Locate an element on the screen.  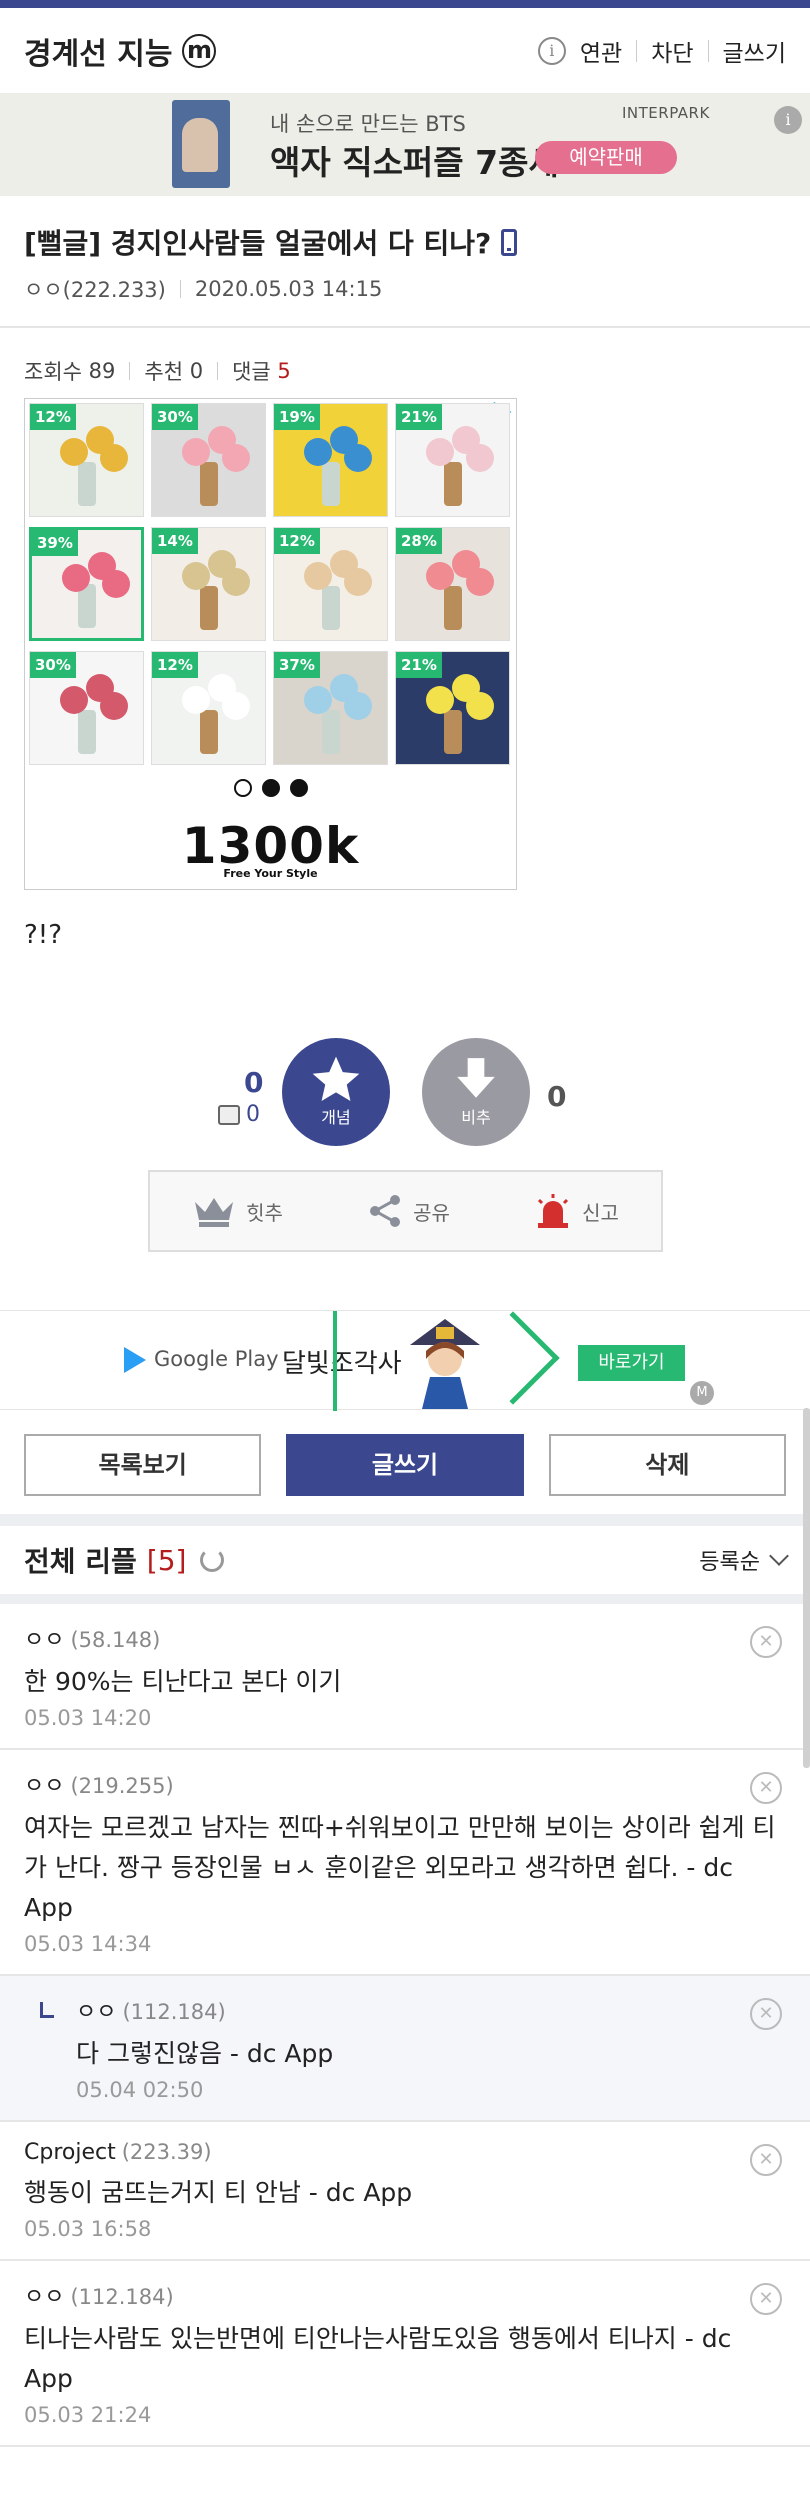
comment-time: 05.04 02:50 is located at coordinates (140, 2090).